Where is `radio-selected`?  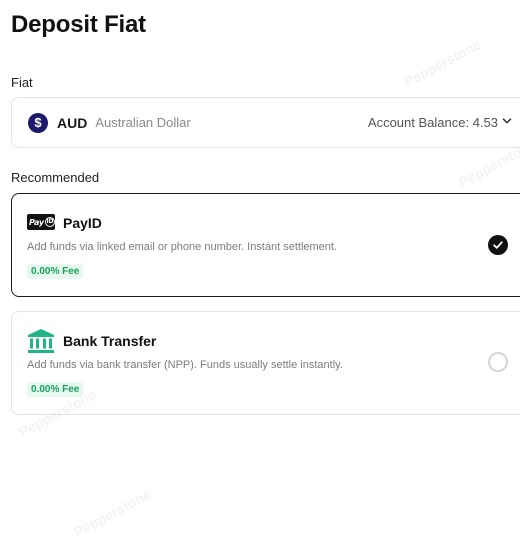 radio-selected is located at coordinates (498, 245).